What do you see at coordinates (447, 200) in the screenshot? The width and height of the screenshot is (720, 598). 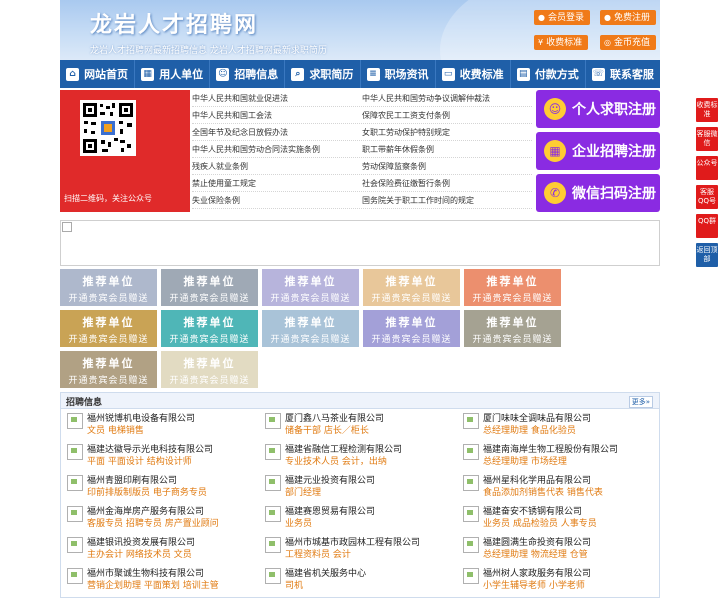 I see `law-link: 国务院关于职工工作时间的规定` at bounding box center [447, 200].